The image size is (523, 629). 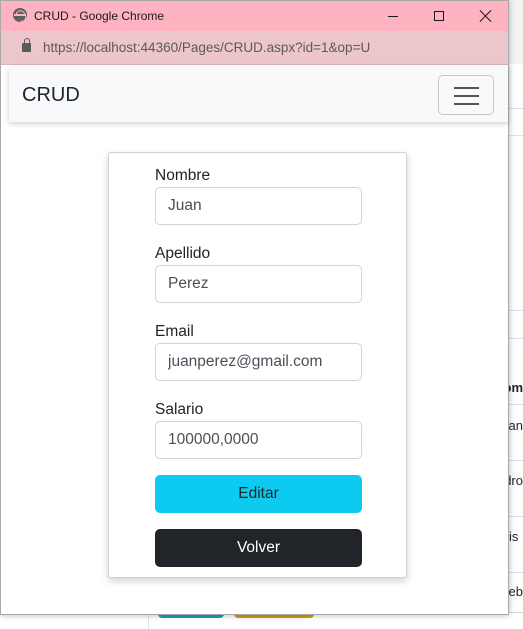 I want to click on close-icon, so click(x=485, y=16).